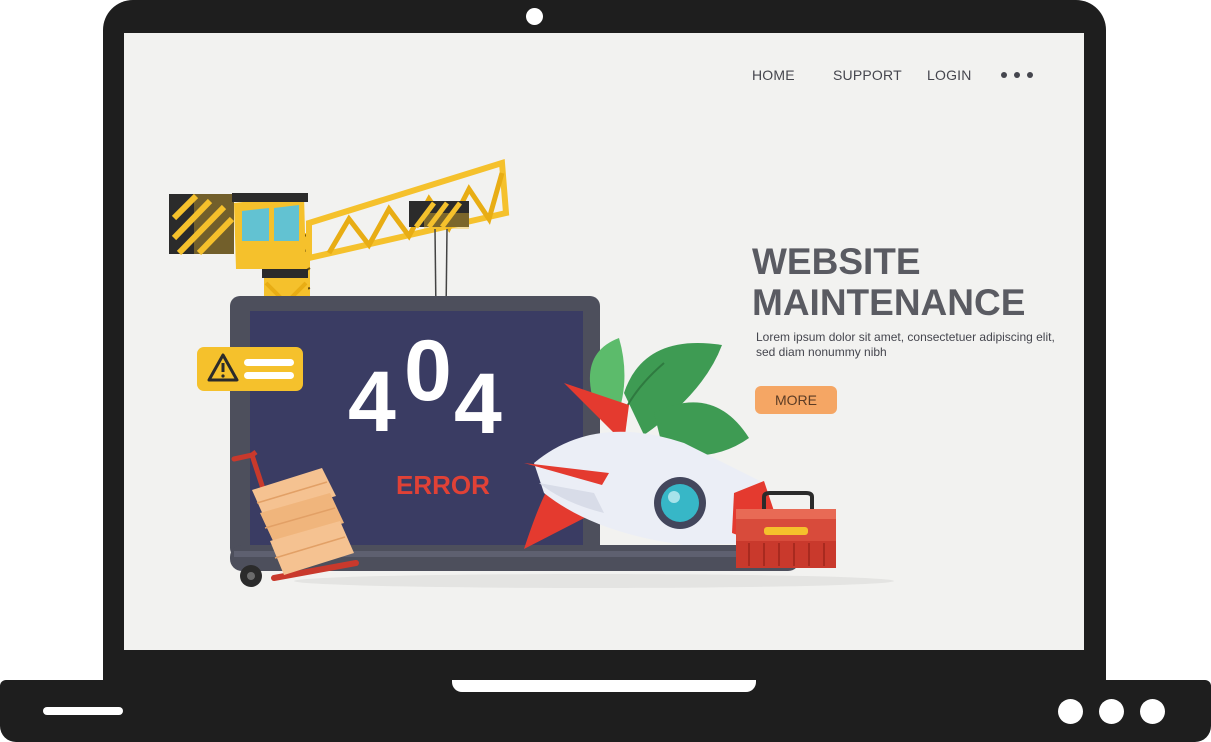 This screenshot has width=1211, height=742. I want to click on warning-badge, so click(250, 369).